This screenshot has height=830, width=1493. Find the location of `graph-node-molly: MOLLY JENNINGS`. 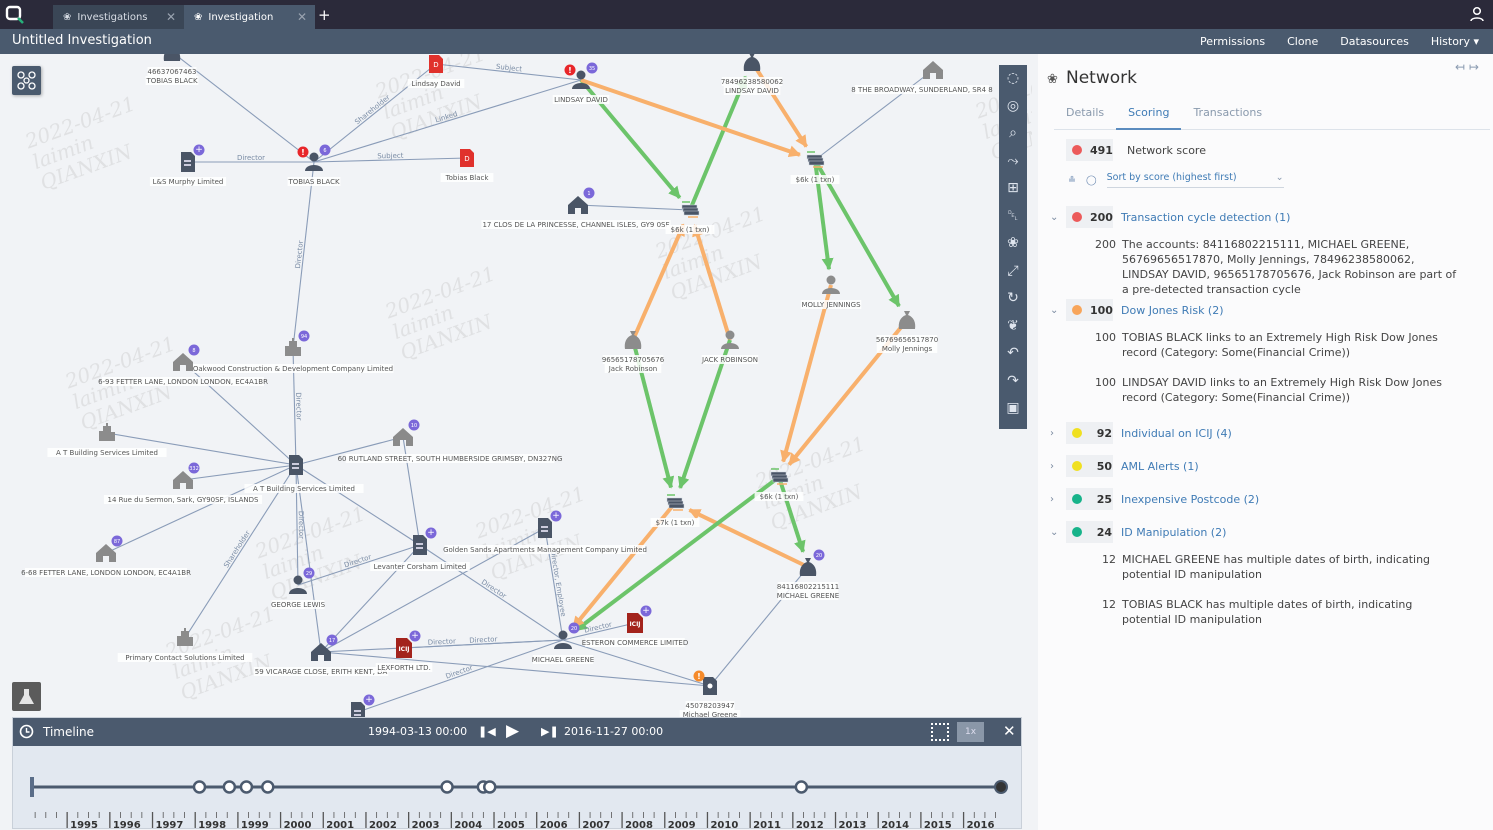

graph-node-molly: MOLLY JENNINGS is located at coordinates (831, 292).